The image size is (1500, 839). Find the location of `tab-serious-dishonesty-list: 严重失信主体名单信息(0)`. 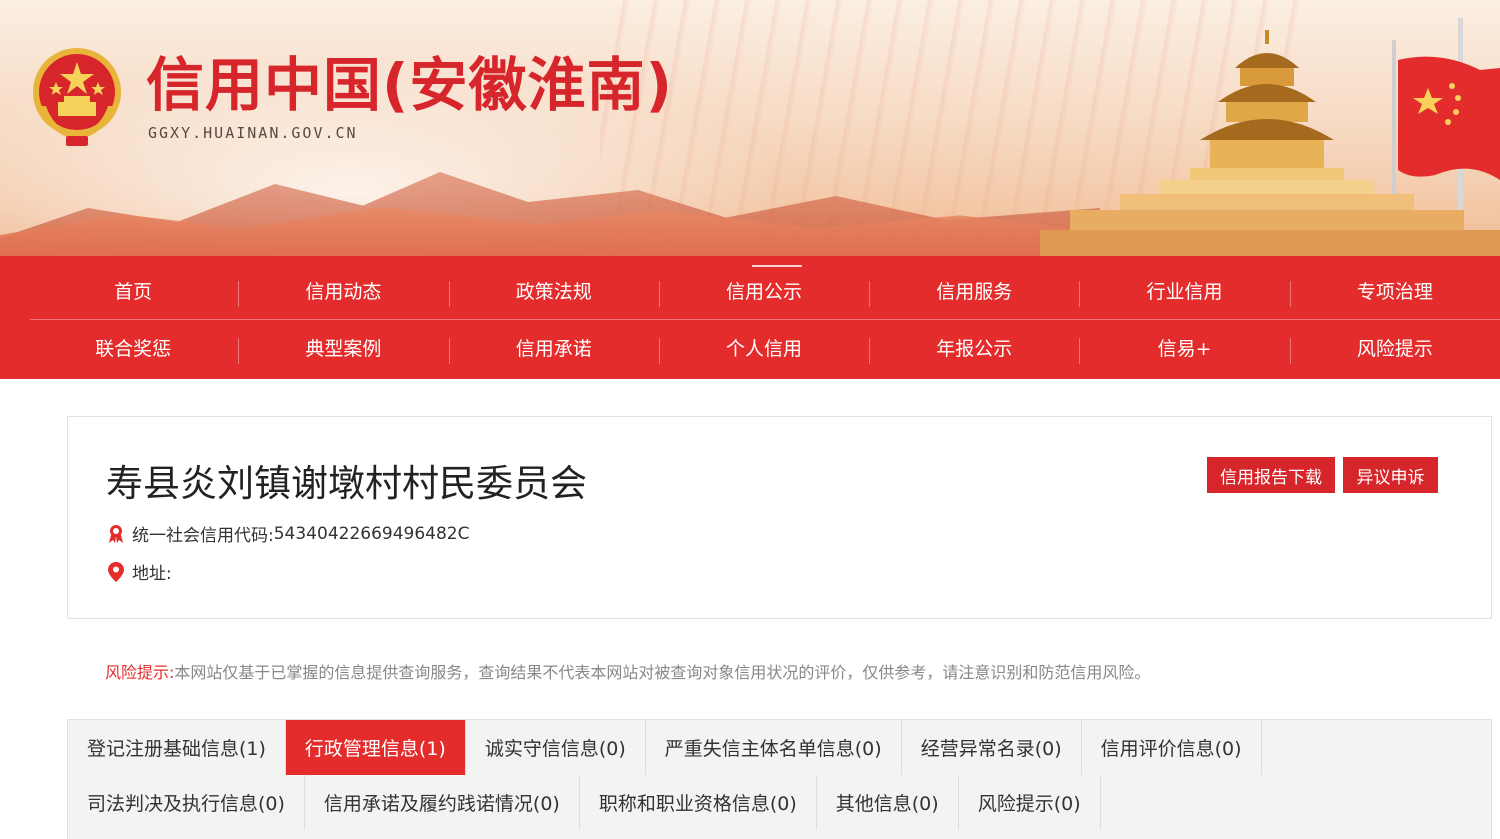

tab-serious-dishonesty-list: 严重失信主体名单信息(0) is located at coordinates (773, 747).